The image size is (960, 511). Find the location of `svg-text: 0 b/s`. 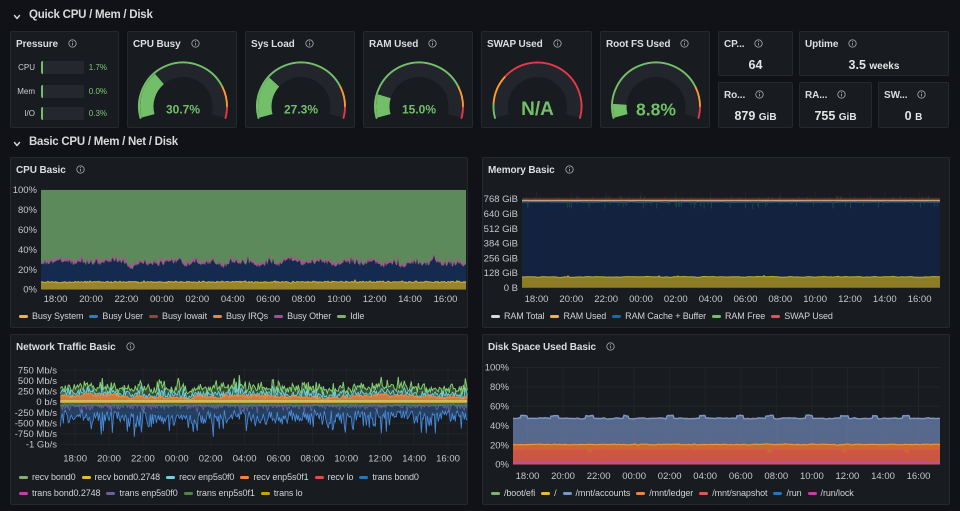

svg-text: 0 b/s is located at coordinates (46, 402).